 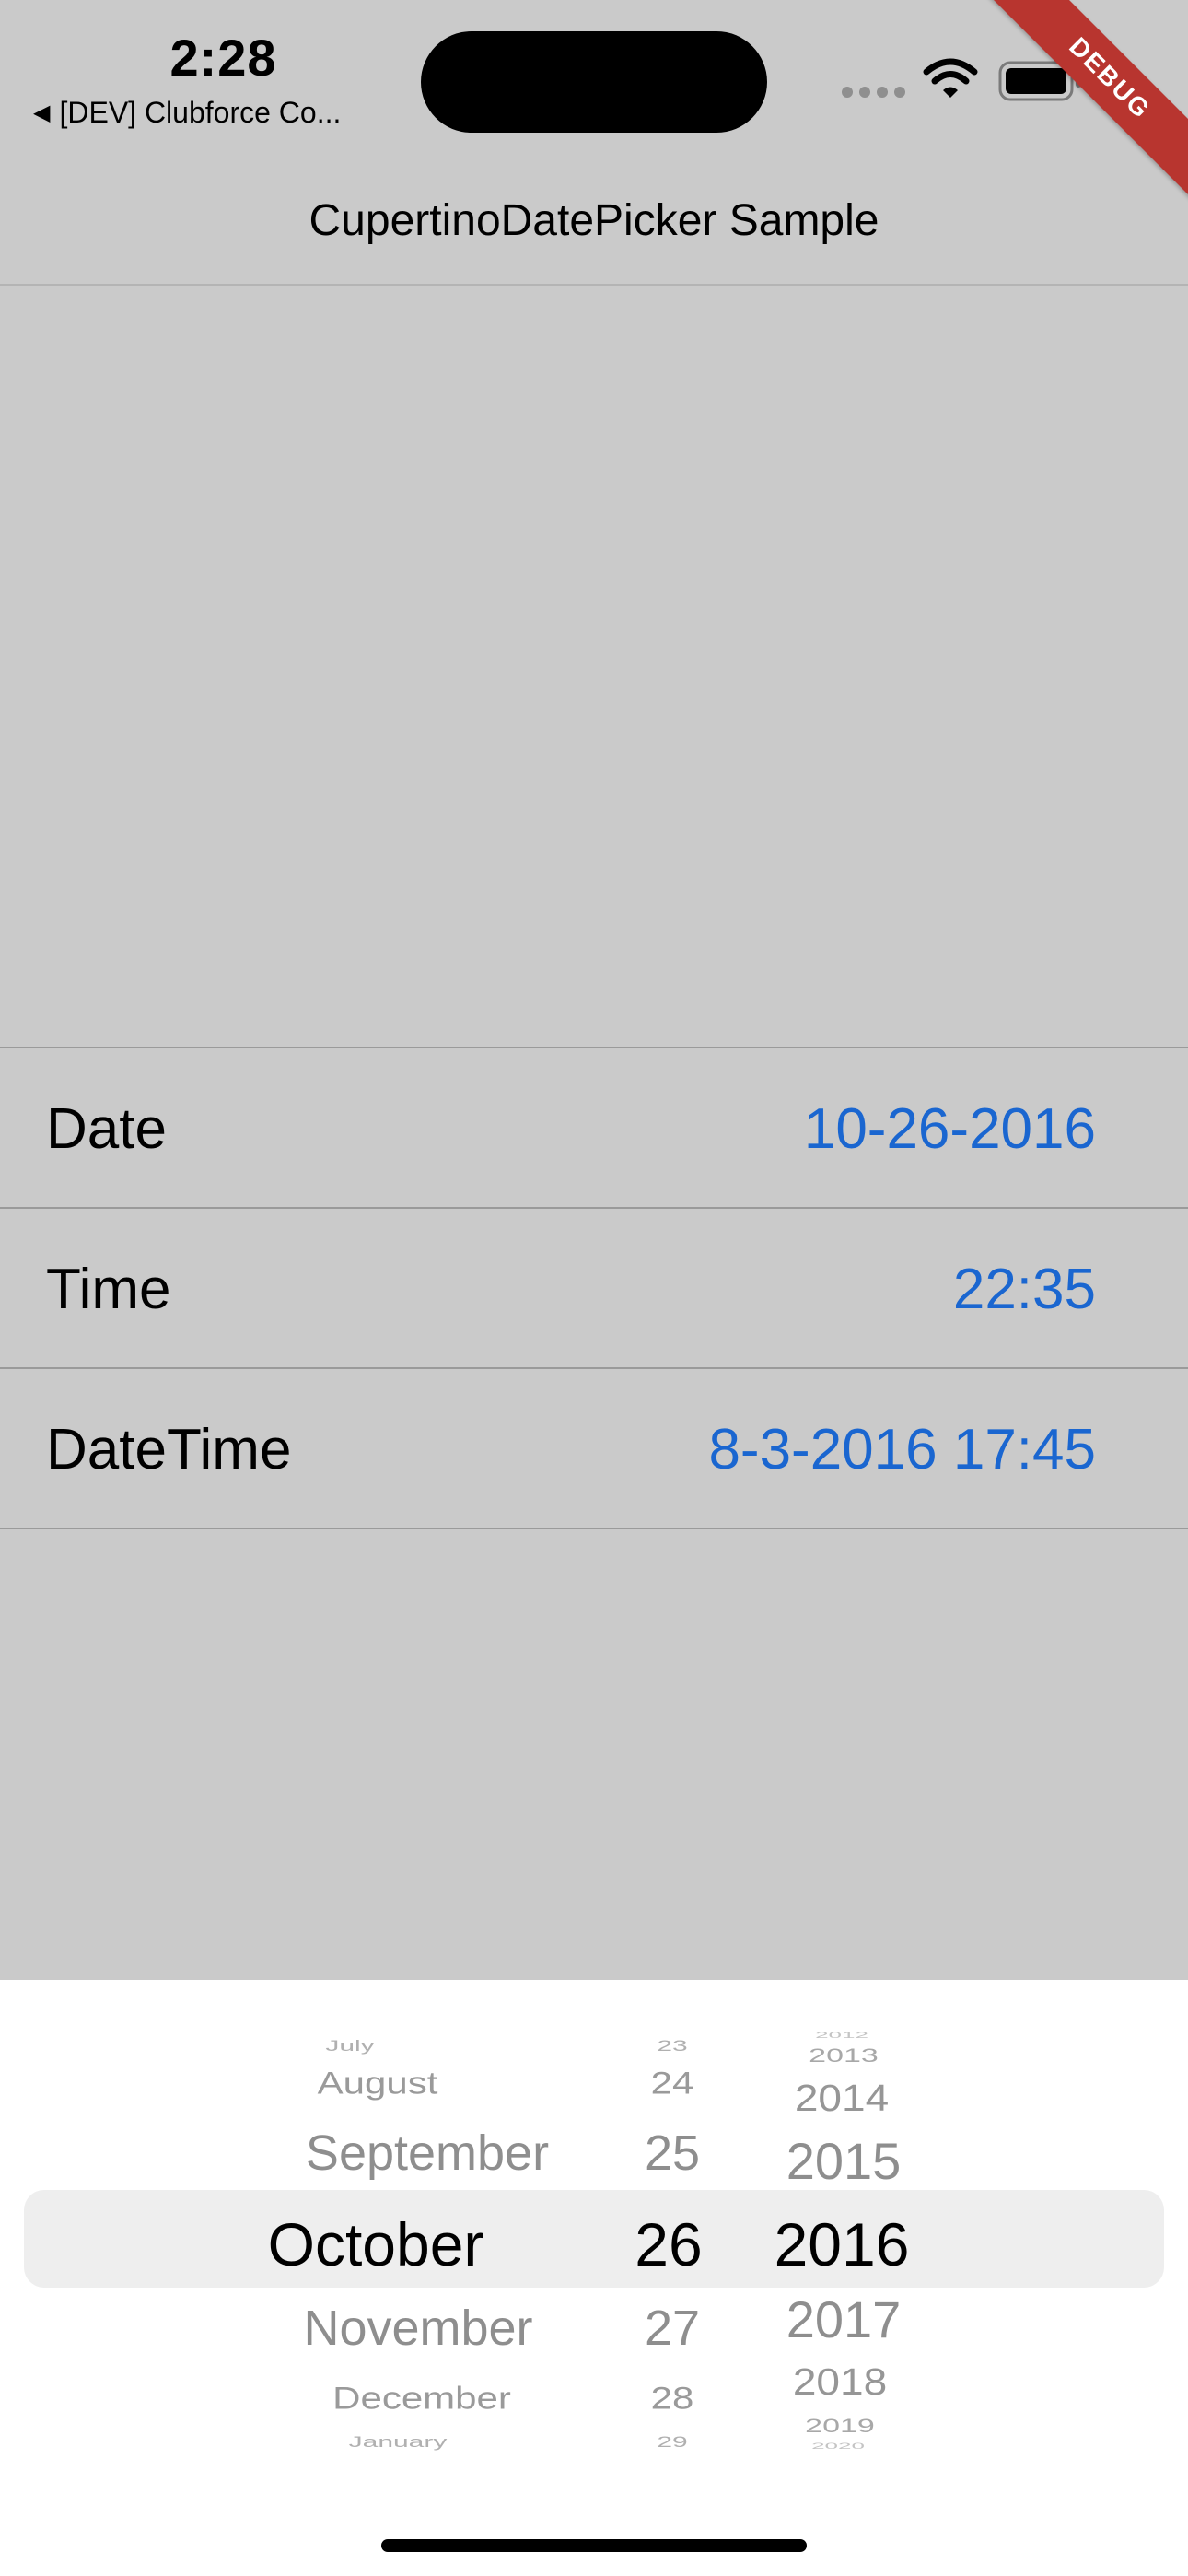 What do you see at coordinates (842, 2097) in the screenshot?
I see `year-option: 2014` at bounding box center [842, 2097].